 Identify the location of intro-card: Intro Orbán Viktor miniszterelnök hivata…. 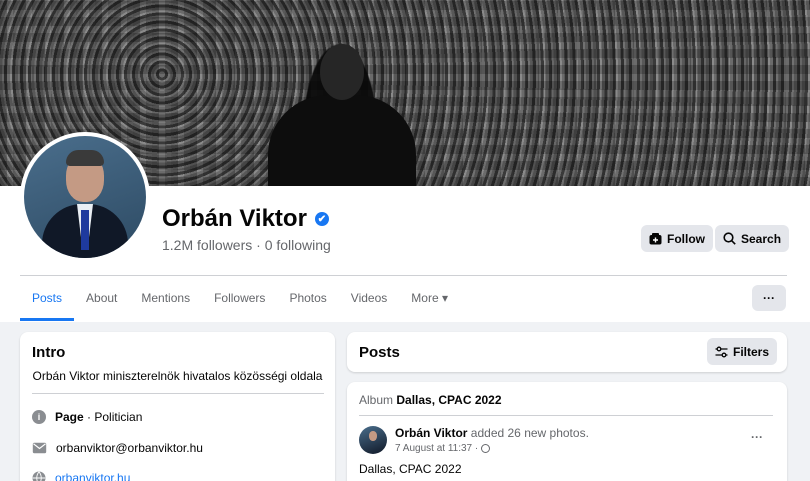
(177, 406).